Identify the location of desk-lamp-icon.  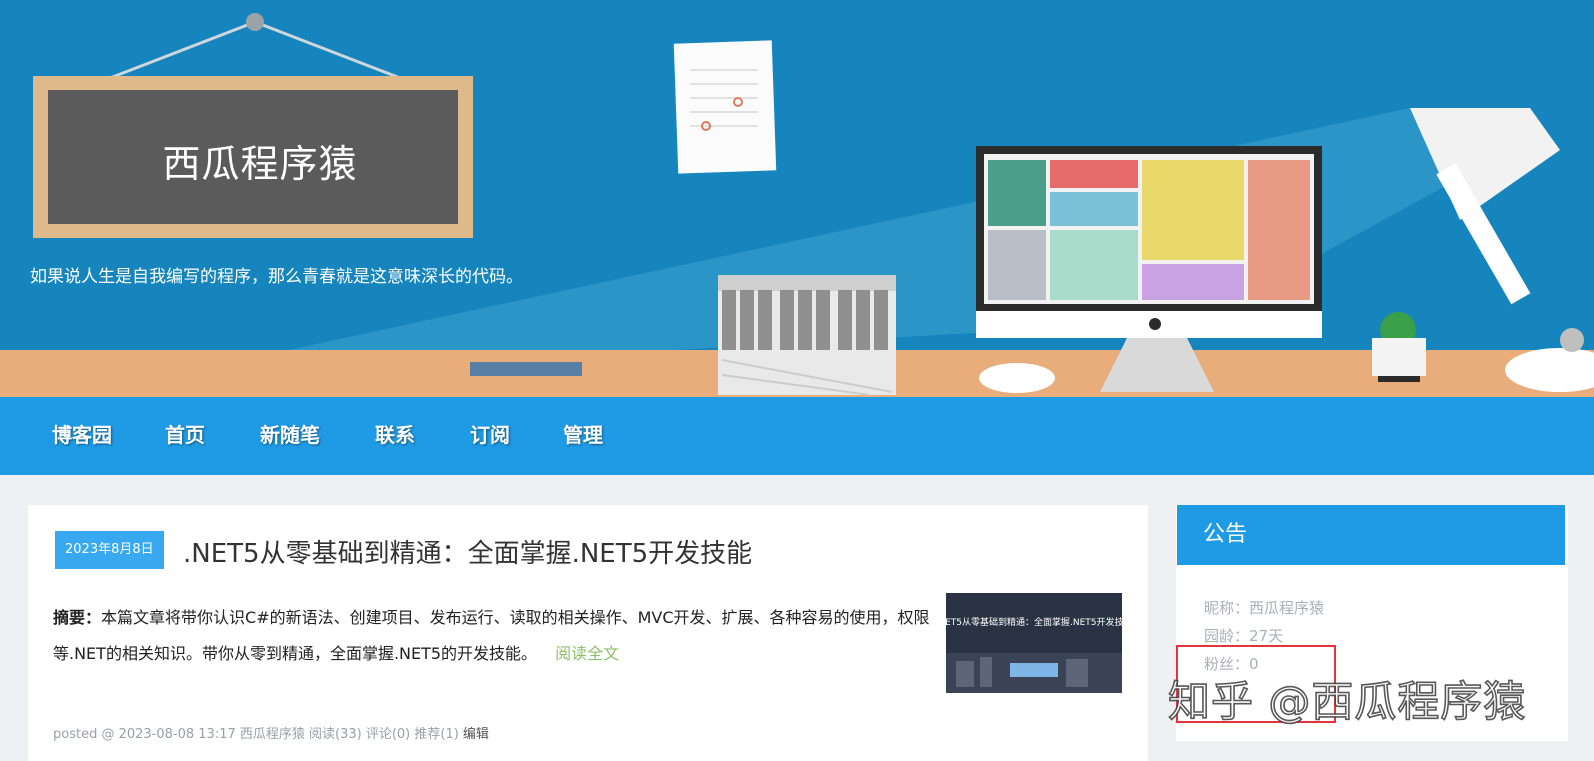
(1502, 250).